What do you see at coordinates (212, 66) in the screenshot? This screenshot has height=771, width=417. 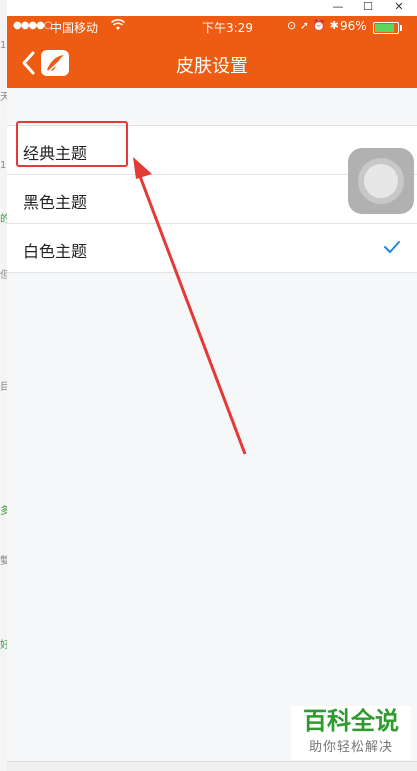 I see `page-title: 皮肤设置` at bounding box center [212, 66].